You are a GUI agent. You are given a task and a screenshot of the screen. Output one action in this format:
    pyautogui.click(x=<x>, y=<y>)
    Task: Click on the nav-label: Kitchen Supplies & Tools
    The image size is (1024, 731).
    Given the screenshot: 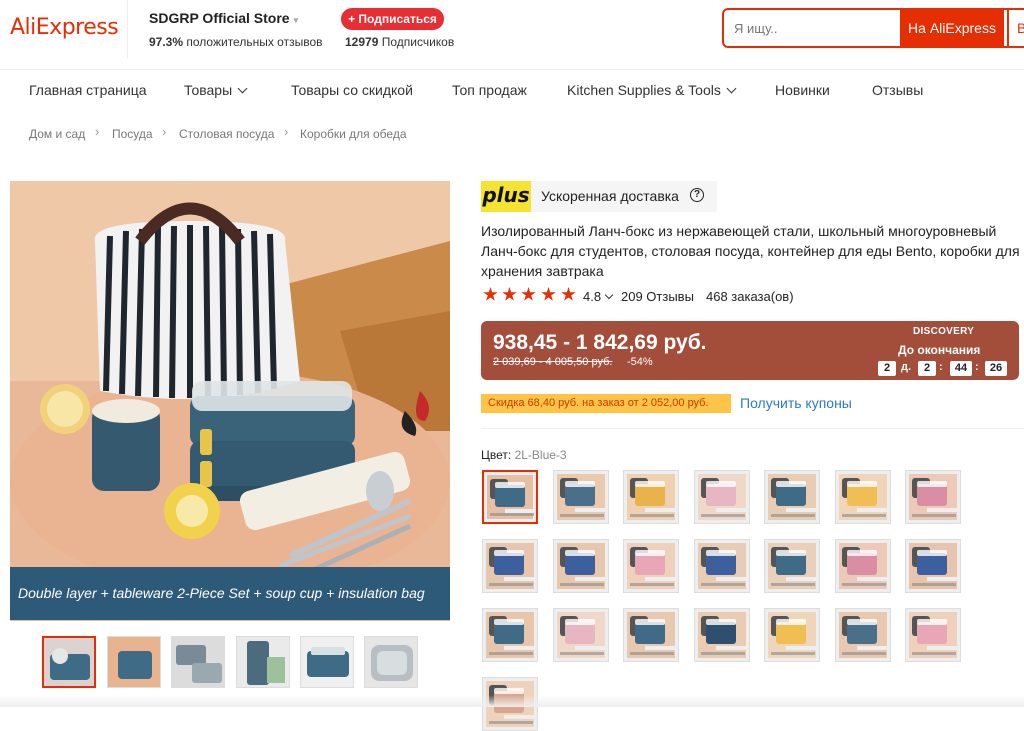 What is the action you would take?
    pyautogui.click(x=644, y=90)
    